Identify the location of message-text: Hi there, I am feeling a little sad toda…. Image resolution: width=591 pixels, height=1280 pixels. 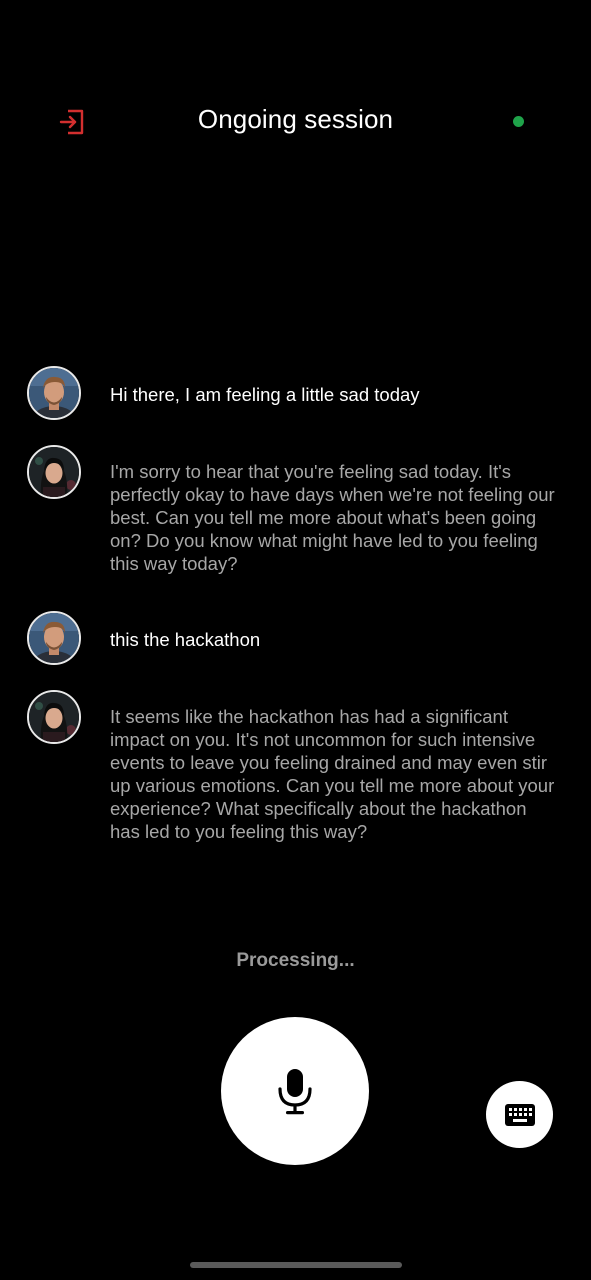
(265, 394).